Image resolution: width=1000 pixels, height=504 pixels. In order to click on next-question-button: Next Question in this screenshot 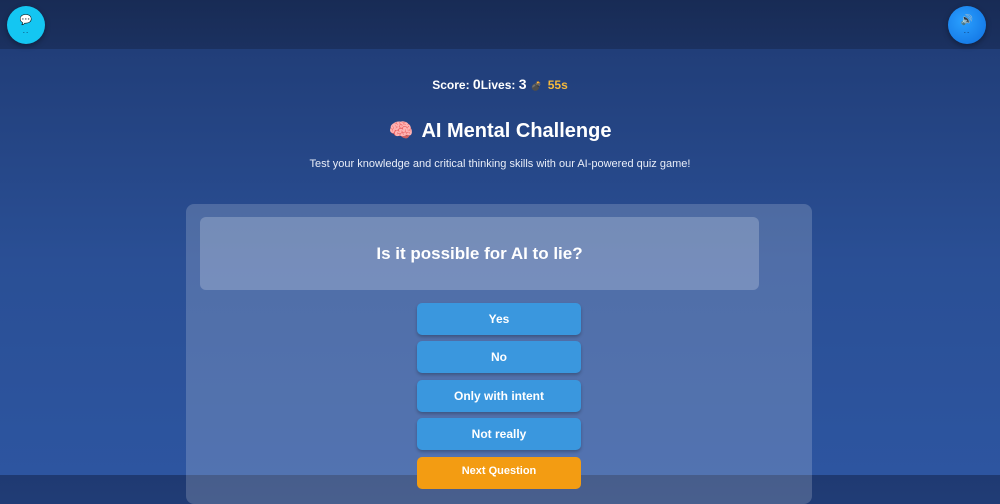, I will do `click(499, 473)`.